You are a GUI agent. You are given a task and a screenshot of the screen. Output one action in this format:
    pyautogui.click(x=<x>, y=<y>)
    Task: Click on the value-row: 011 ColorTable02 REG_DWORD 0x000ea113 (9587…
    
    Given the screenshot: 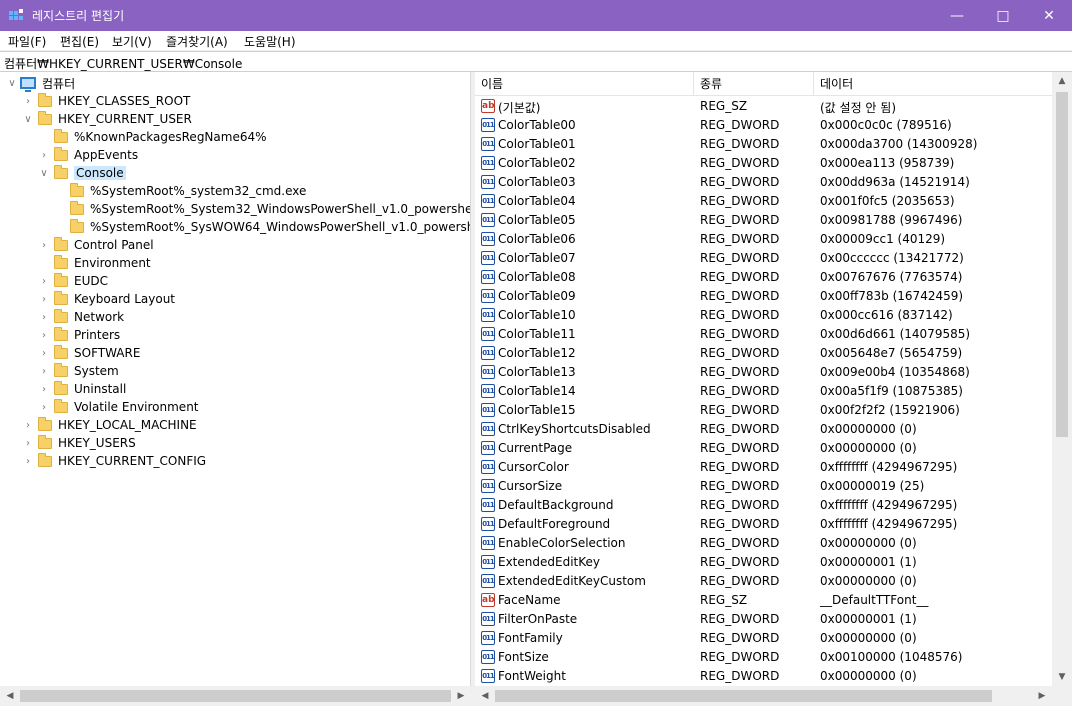 What is the action you would take?
    pyautogui.click(x=764, y=163)
    